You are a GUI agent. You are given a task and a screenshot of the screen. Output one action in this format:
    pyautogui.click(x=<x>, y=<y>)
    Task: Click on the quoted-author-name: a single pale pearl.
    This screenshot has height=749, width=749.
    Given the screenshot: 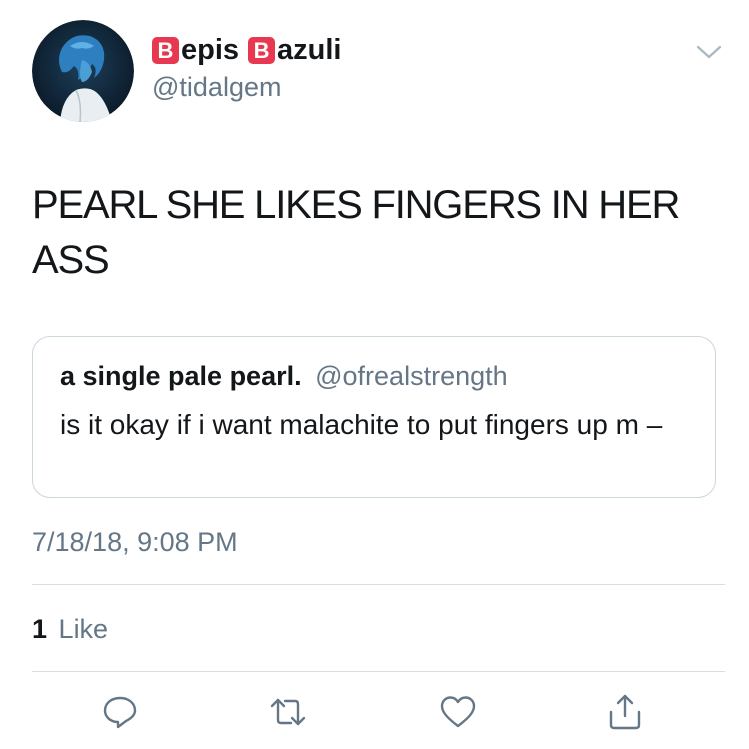 What is the action you would take?
    pyautogui.click(x=181, y=376)
    